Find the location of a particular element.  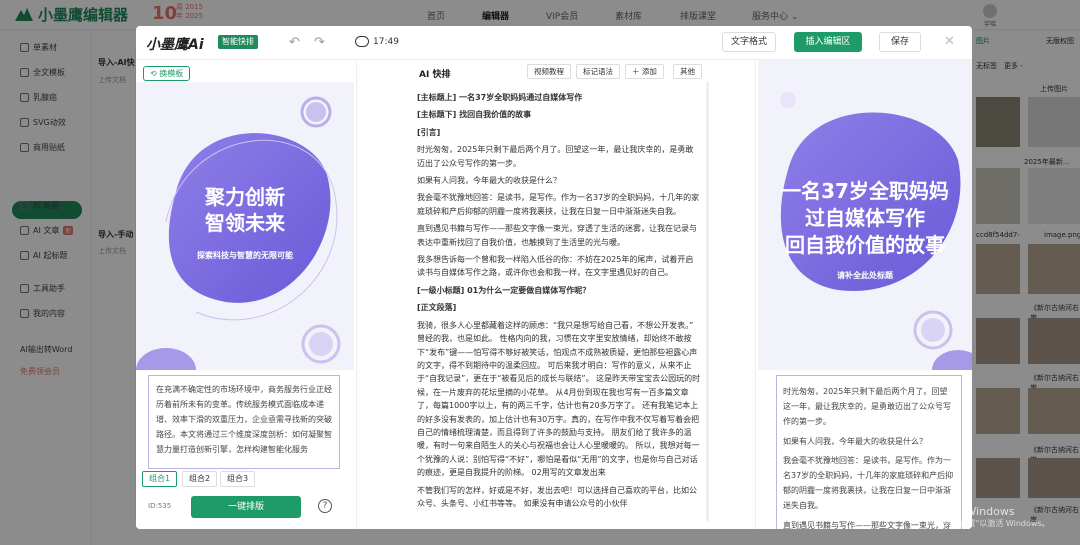

modal-header: 小墨鹰Ai 智能快排 ↶ ↷ 17:49 文字格式 插入编辑区 保存 ✕ is located at coordinates (554, 43).